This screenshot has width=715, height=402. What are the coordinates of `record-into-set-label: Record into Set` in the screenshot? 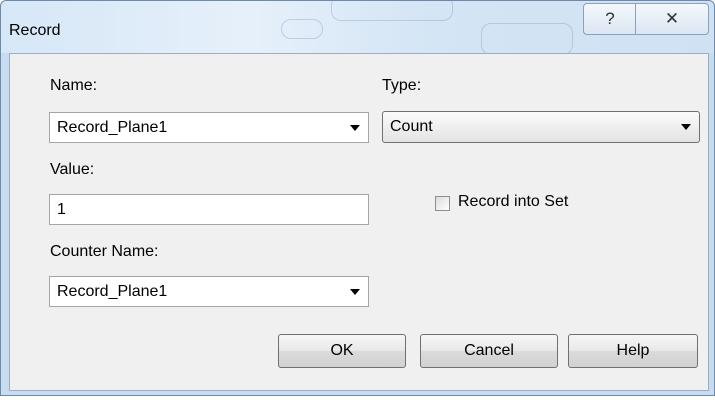 It's located at (513, 202).